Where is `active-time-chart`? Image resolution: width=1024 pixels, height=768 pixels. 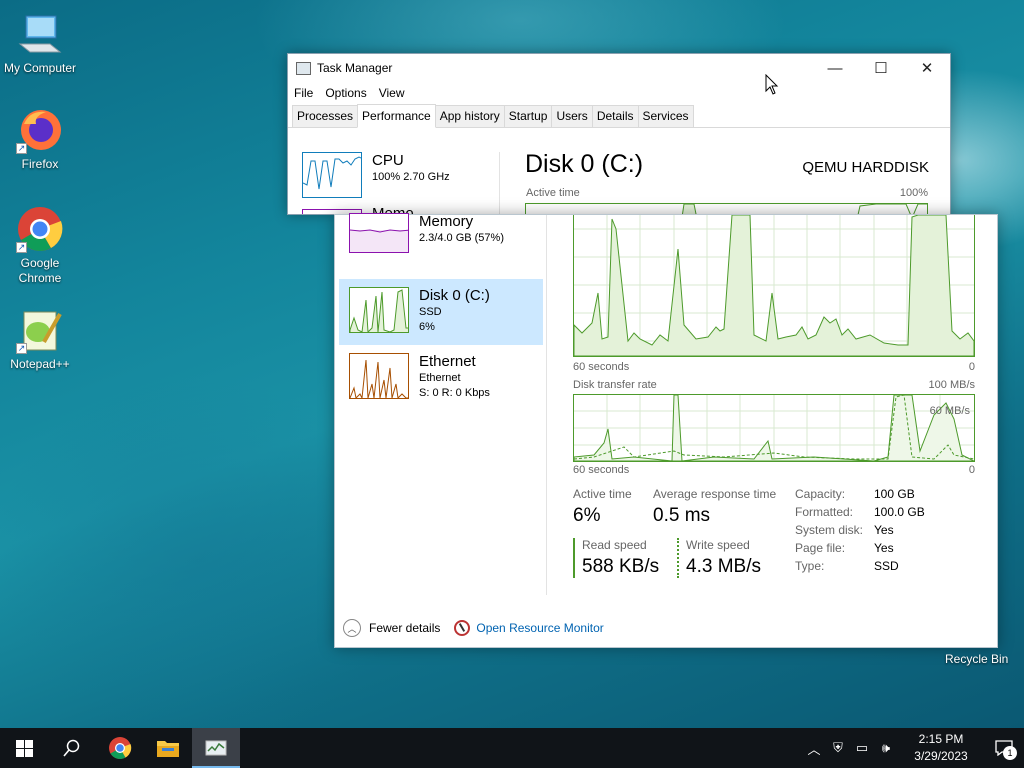 active-time-chart is located at coordinates (774, 285).